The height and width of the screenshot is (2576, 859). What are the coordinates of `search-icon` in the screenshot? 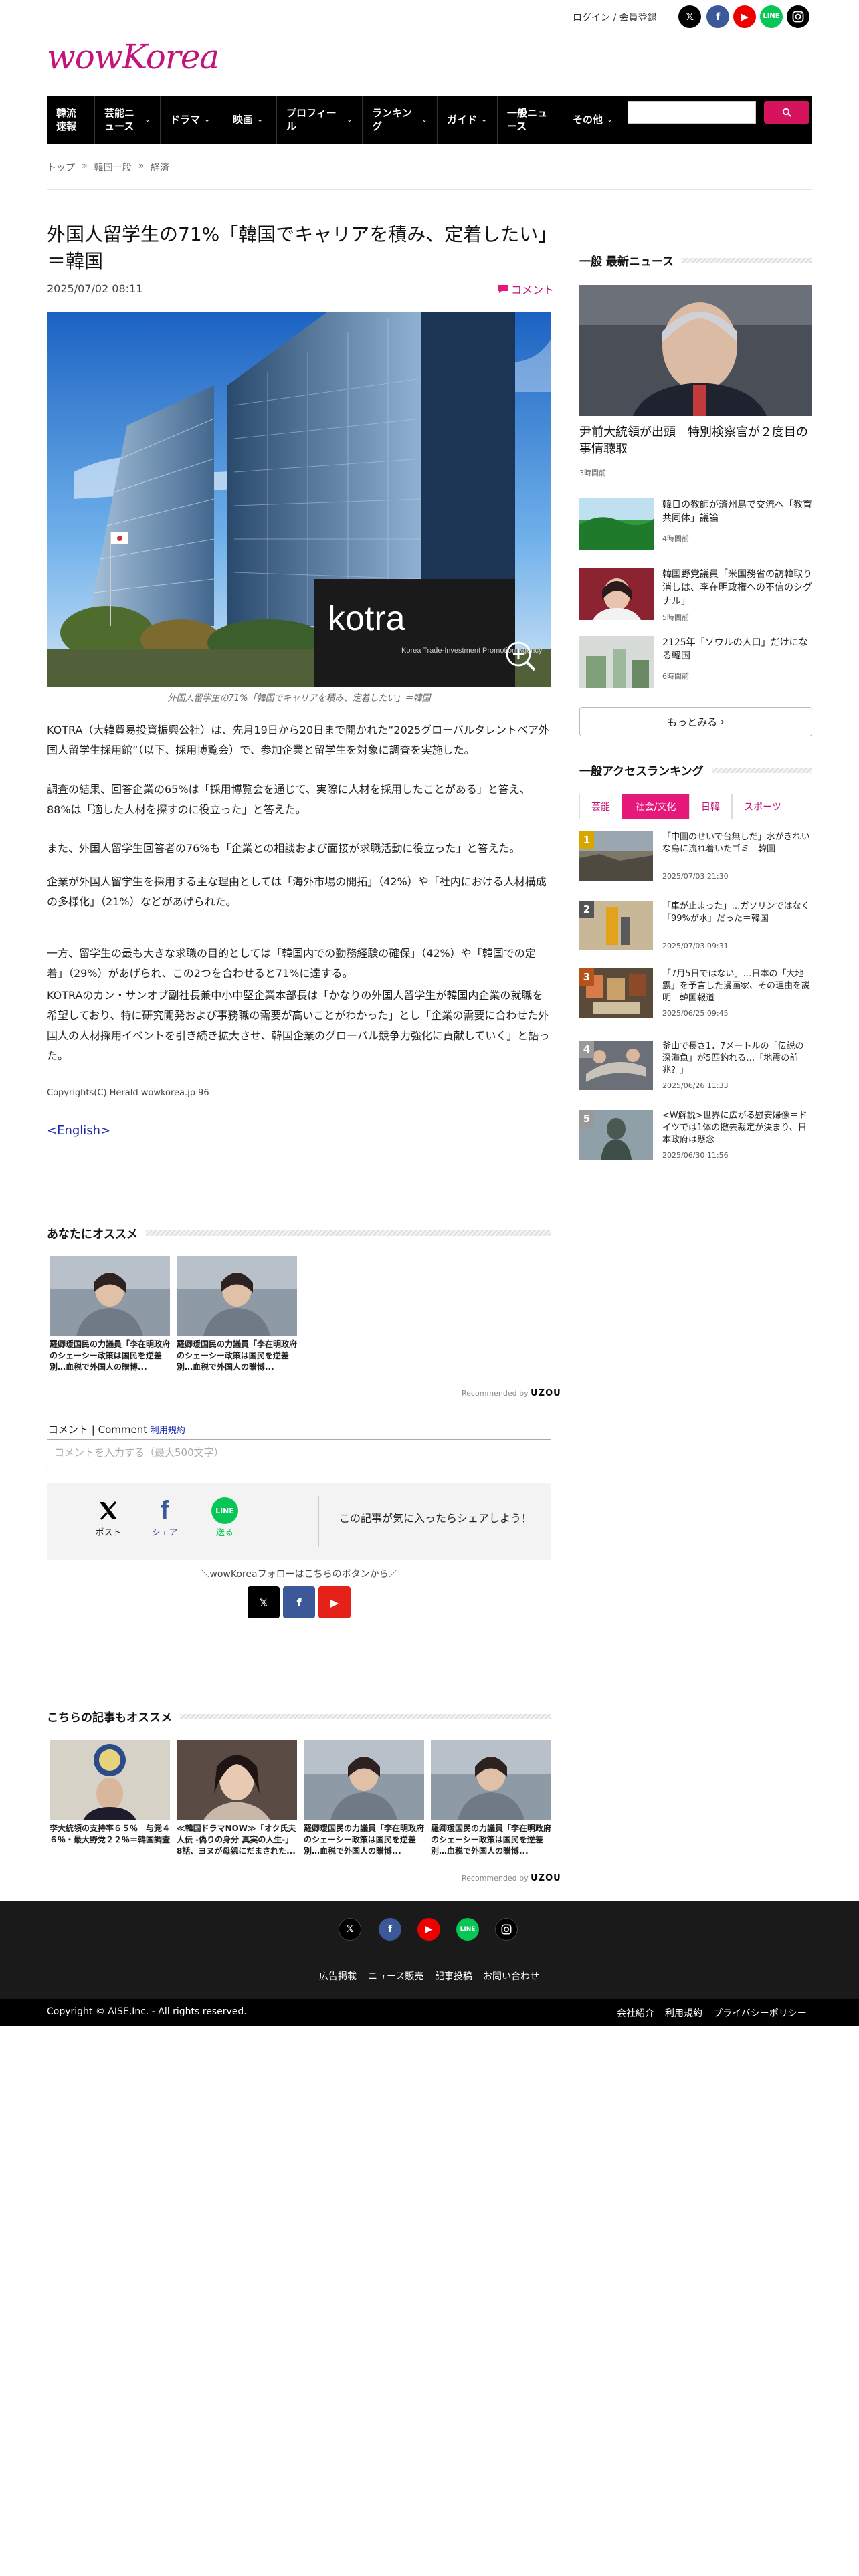 It's located at (786, 113).